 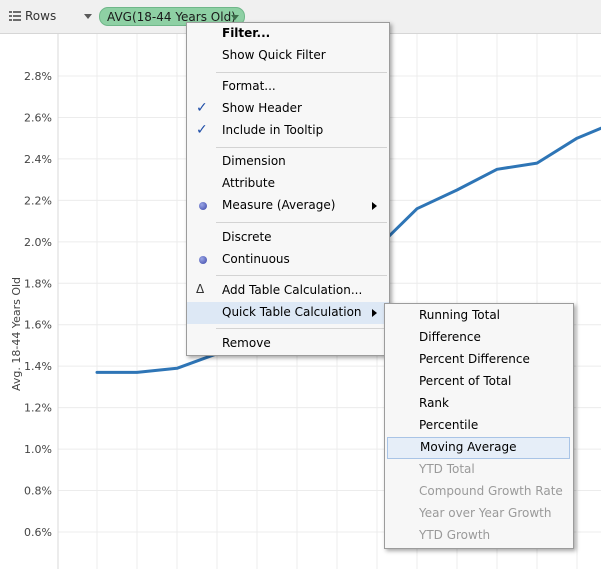 What do you see at coordinates (38, 159) in the screenshot?
I see `y-tick-label: 2.4%` at bounding box center [38, 159].